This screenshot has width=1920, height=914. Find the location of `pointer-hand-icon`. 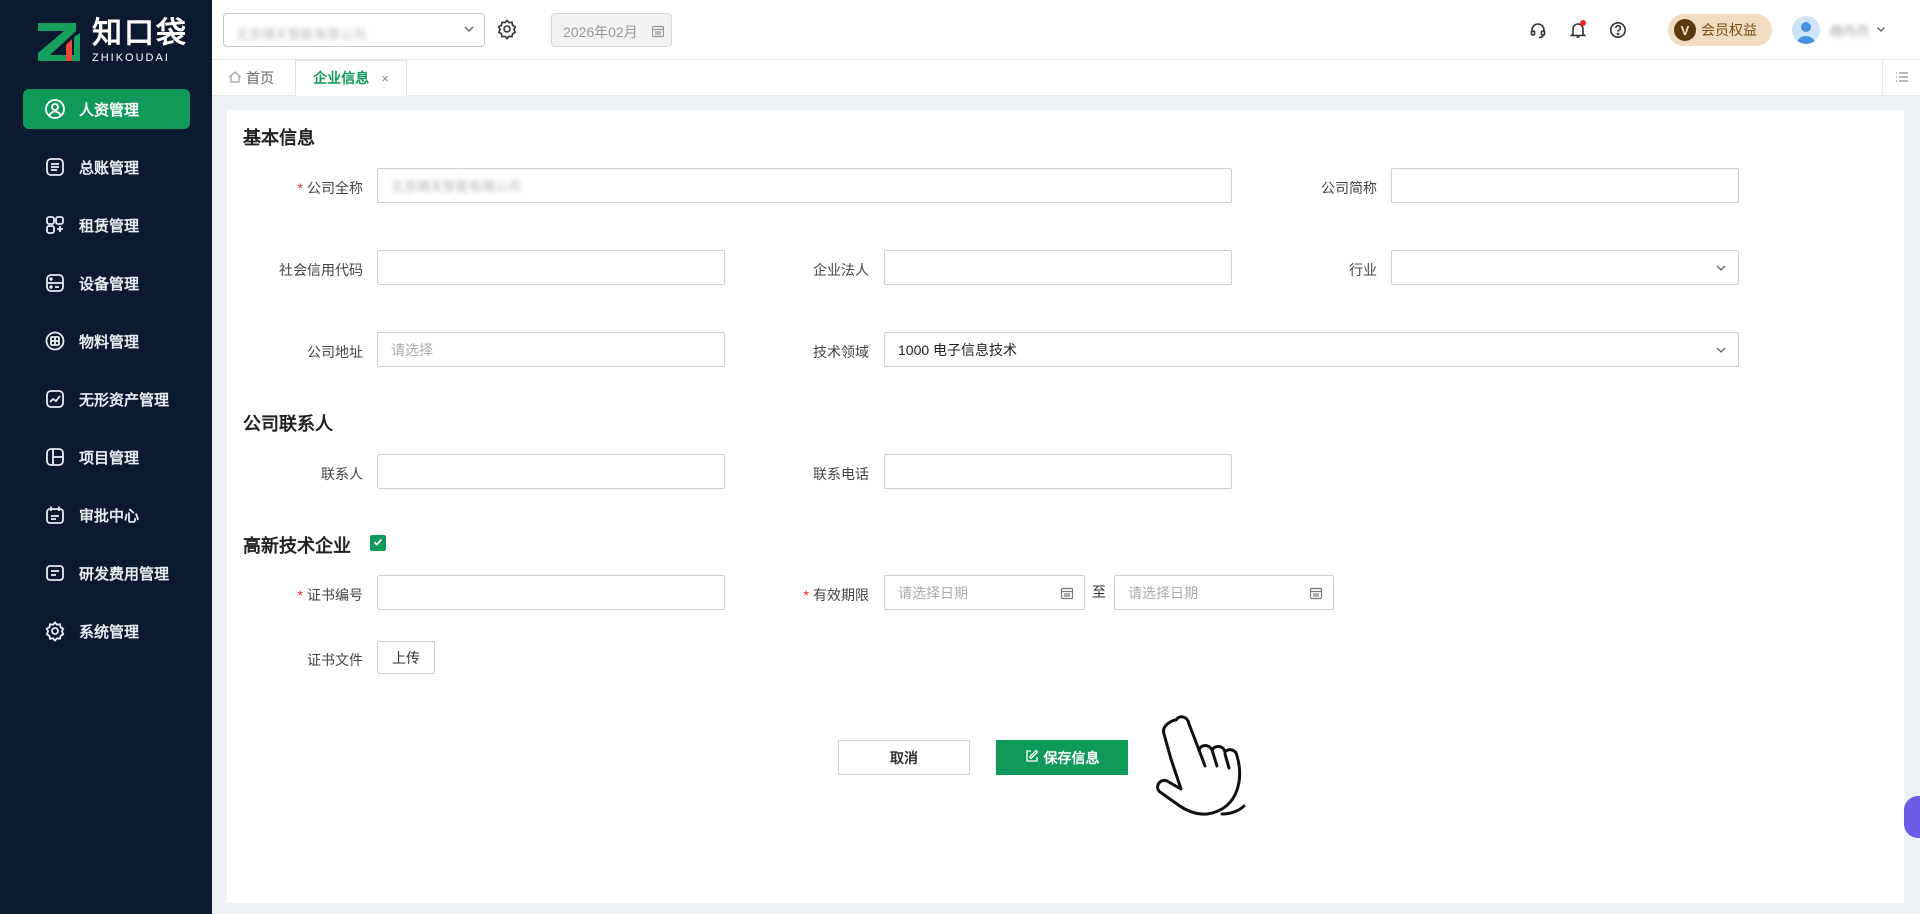

pointer-hand-icon is located at coordinates (1208, 766).